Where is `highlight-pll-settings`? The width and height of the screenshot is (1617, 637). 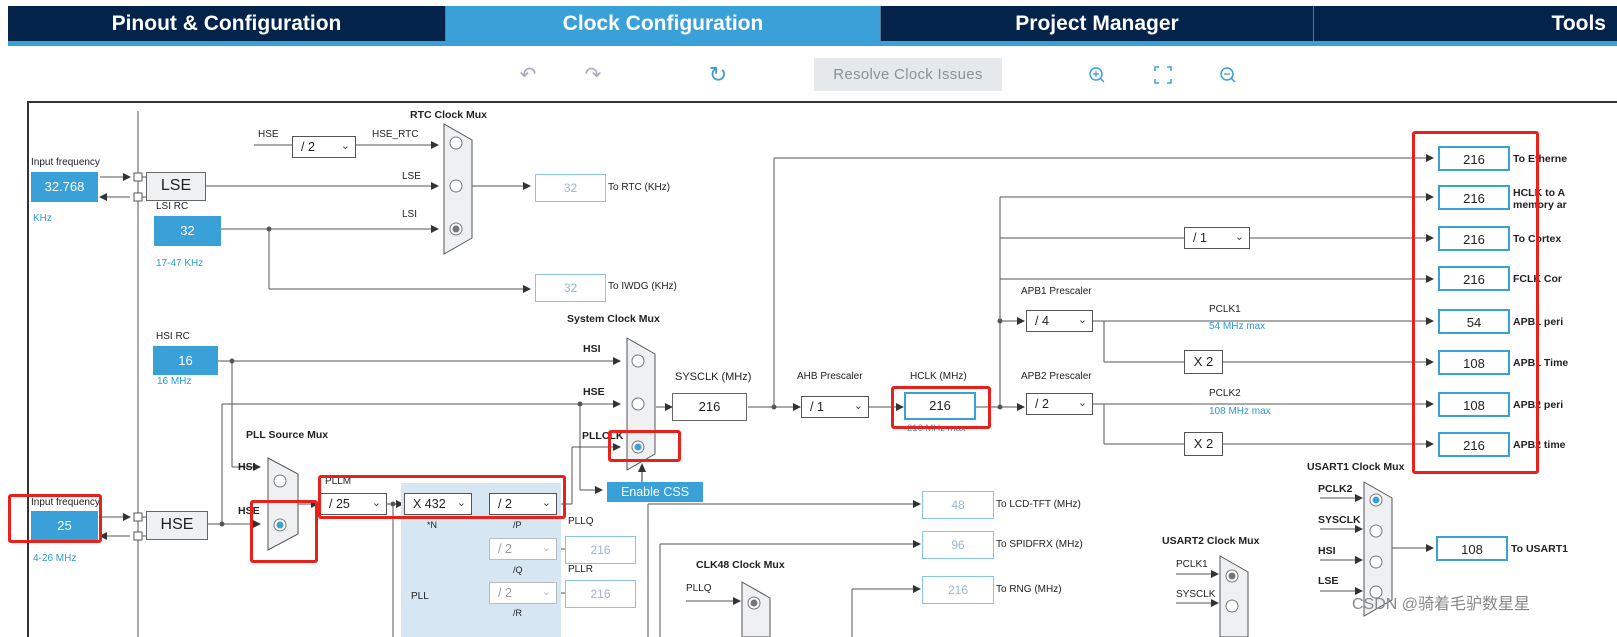 highlight-pll-settings is located at coordinates (442, 497).